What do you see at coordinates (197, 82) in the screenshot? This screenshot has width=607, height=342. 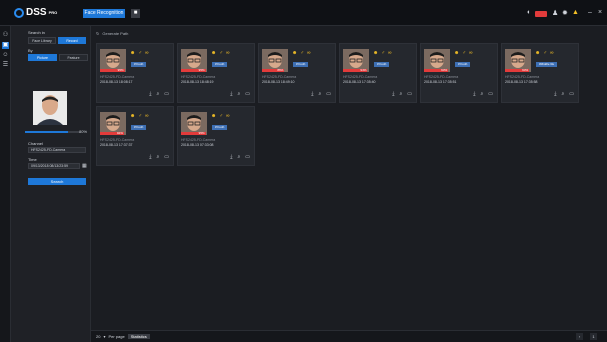 I see `capture-time: 2018-08-13 18:48:19` at bounding box center [197, 82].